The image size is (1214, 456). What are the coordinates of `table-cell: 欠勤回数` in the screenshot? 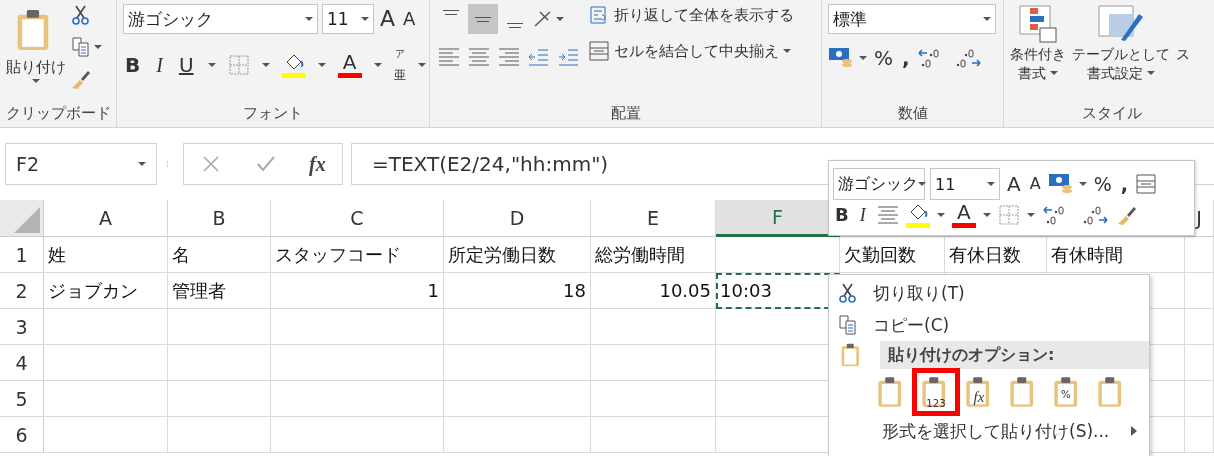 It's located at (892, 255).